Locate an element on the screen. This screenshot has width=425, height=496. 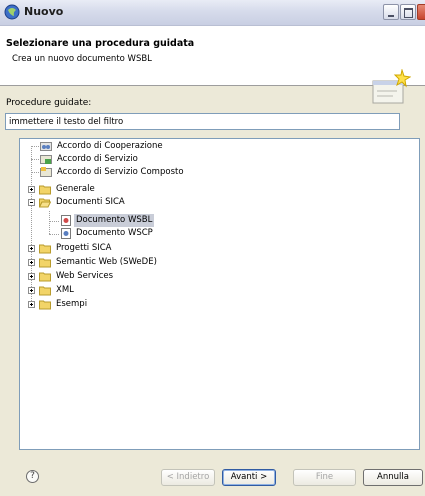
tree-item-accordo-servizio: Accordo di Servizio is located at coordinates (140, 159).